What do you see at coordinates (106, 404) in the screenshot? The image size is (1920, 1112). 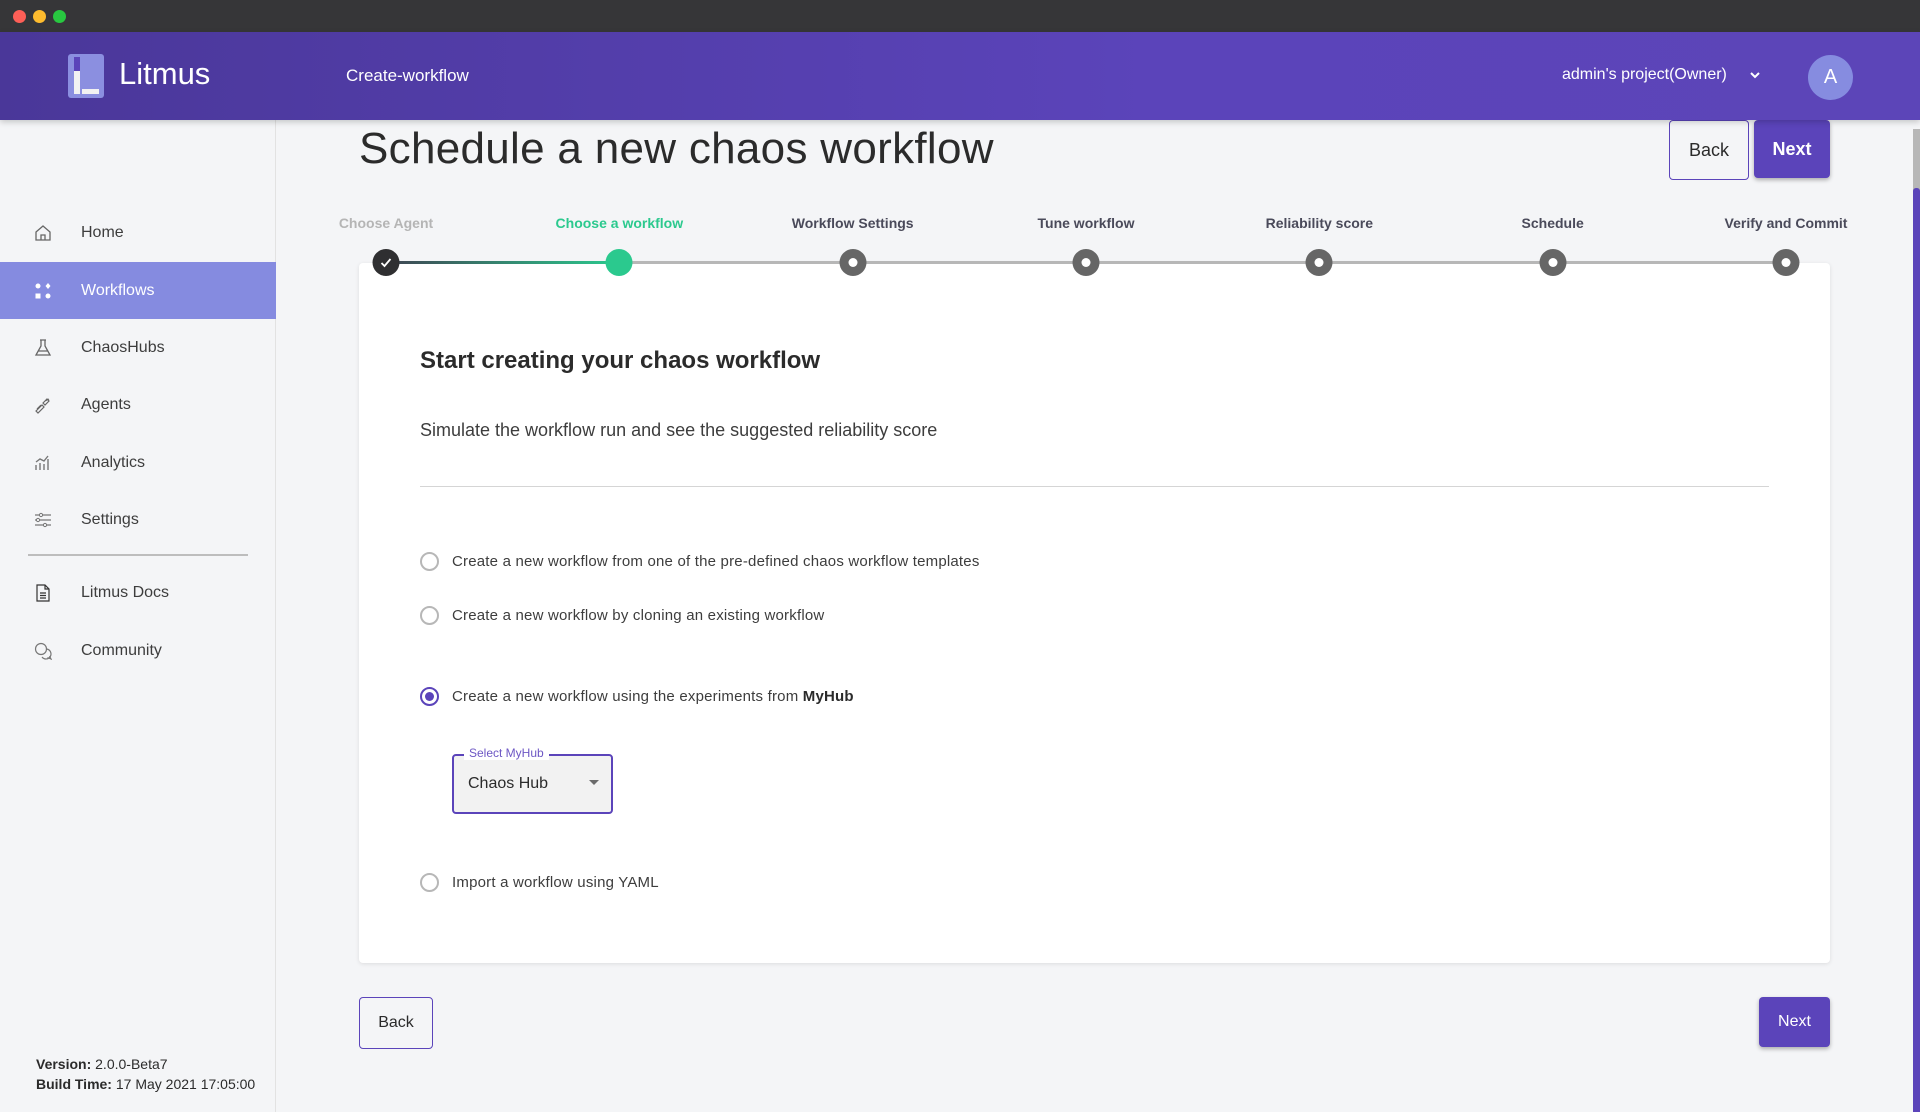 I see `sidebar-item-label: Agents` at bounding box center [106, 404].